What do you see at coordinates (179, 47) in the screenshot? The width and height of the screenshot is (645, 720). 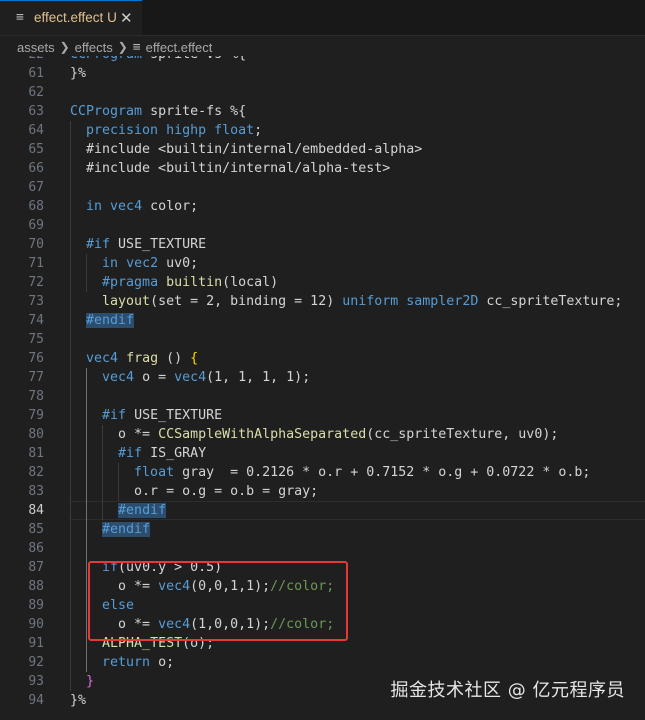 I see `breadcrumb-file: effect.effect` at bounding box center [179, 47].